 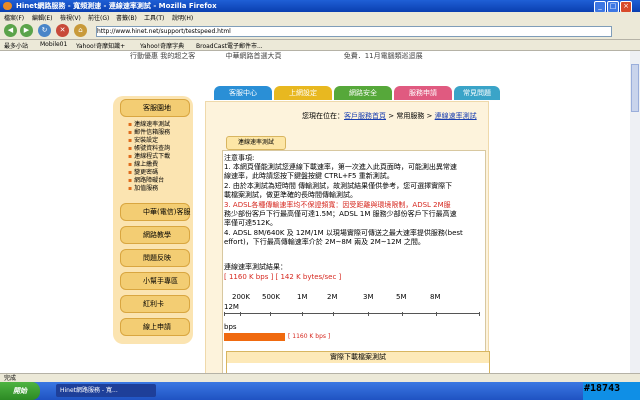 I want to click on menu-tools: 工具(T), so click(x=154, y=17).